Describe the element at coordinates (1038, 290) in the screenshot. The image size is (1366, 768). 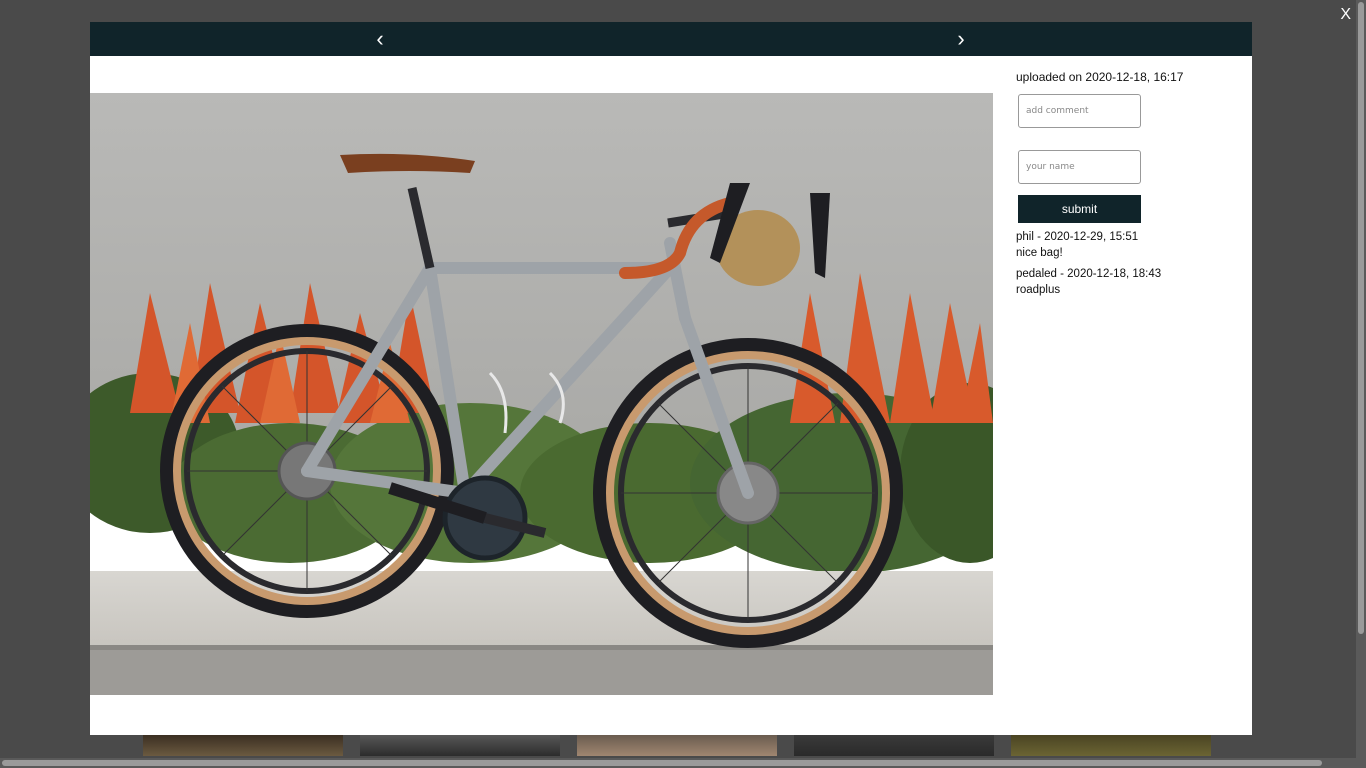
I see `comment-text: roadplus` at that location.